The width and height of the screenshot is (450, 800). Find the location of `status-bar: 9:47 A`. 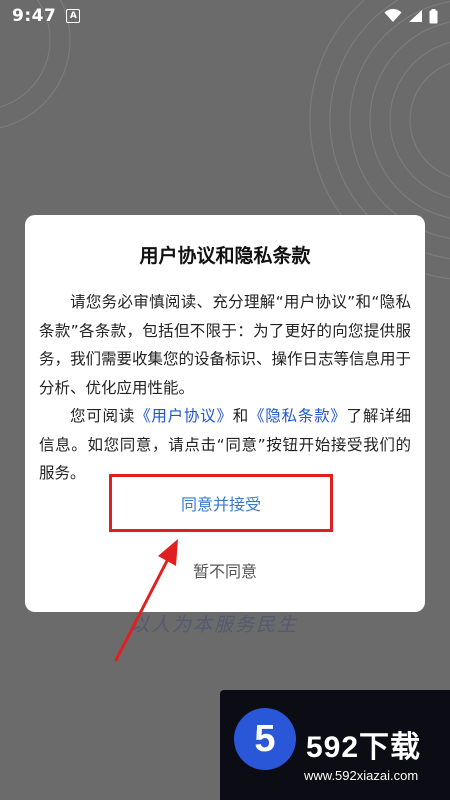

status-bar: 9:47 A is located at coordinates (225, 16).